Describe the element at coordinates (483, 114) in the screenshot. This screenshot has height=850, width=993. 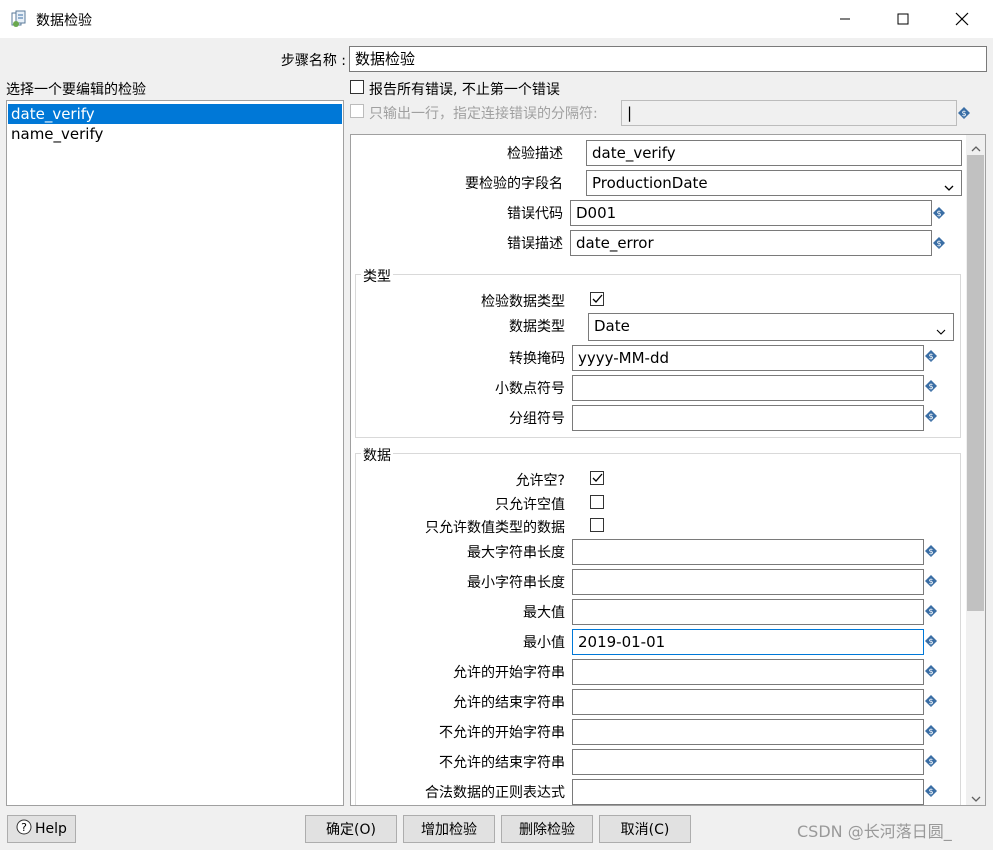
I see `single-row-label: 只输出一行，指定连接错误的分隔符:` at that location.